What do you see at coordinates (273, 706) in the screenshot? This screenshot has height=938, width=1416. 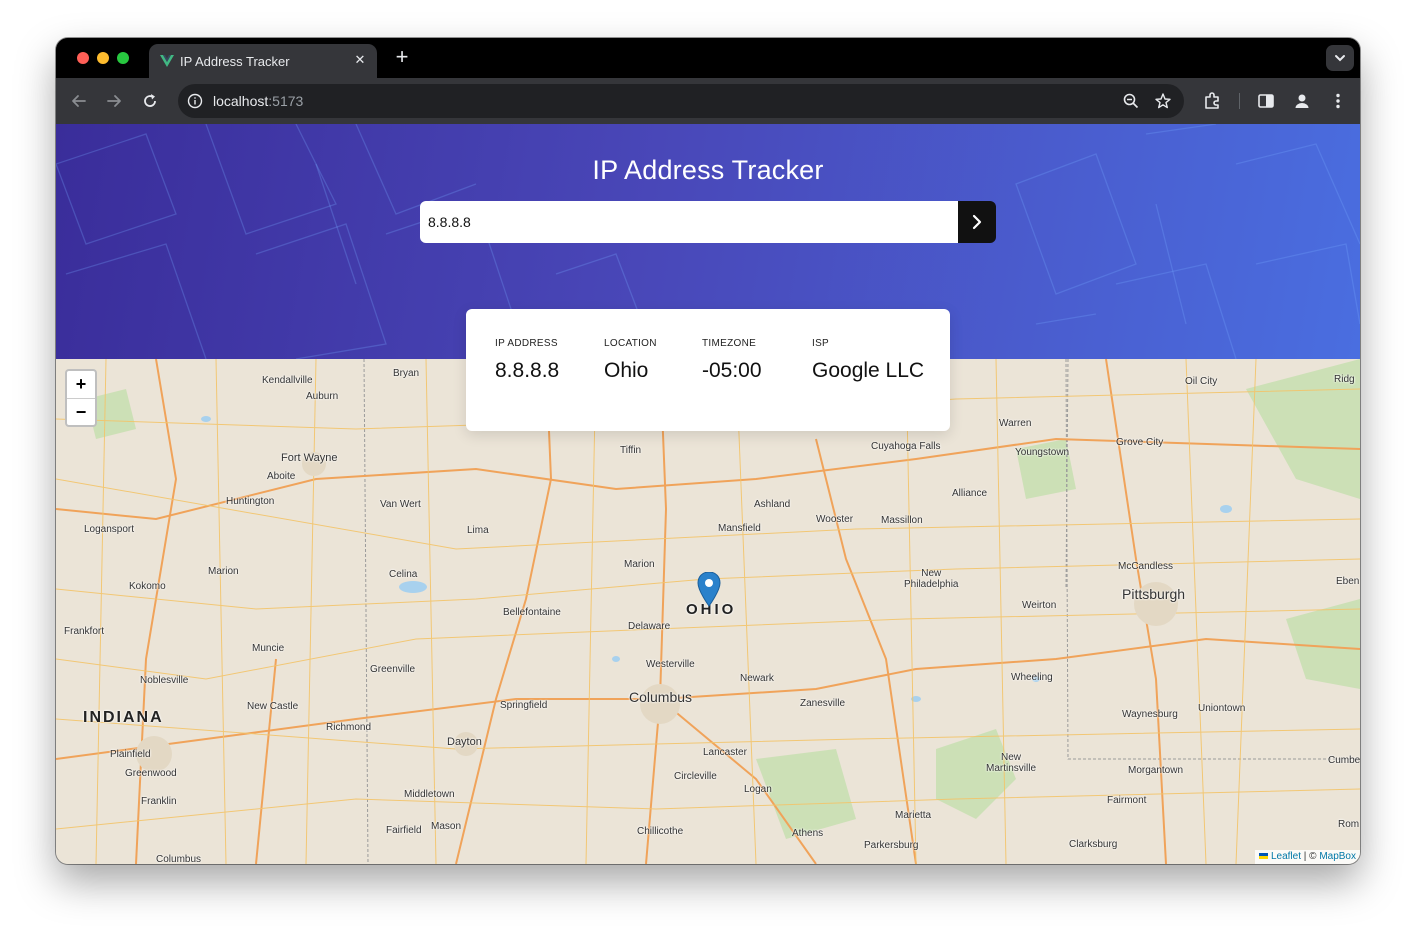 I see `map-label: New Castle` at bounding box center [273, 706].